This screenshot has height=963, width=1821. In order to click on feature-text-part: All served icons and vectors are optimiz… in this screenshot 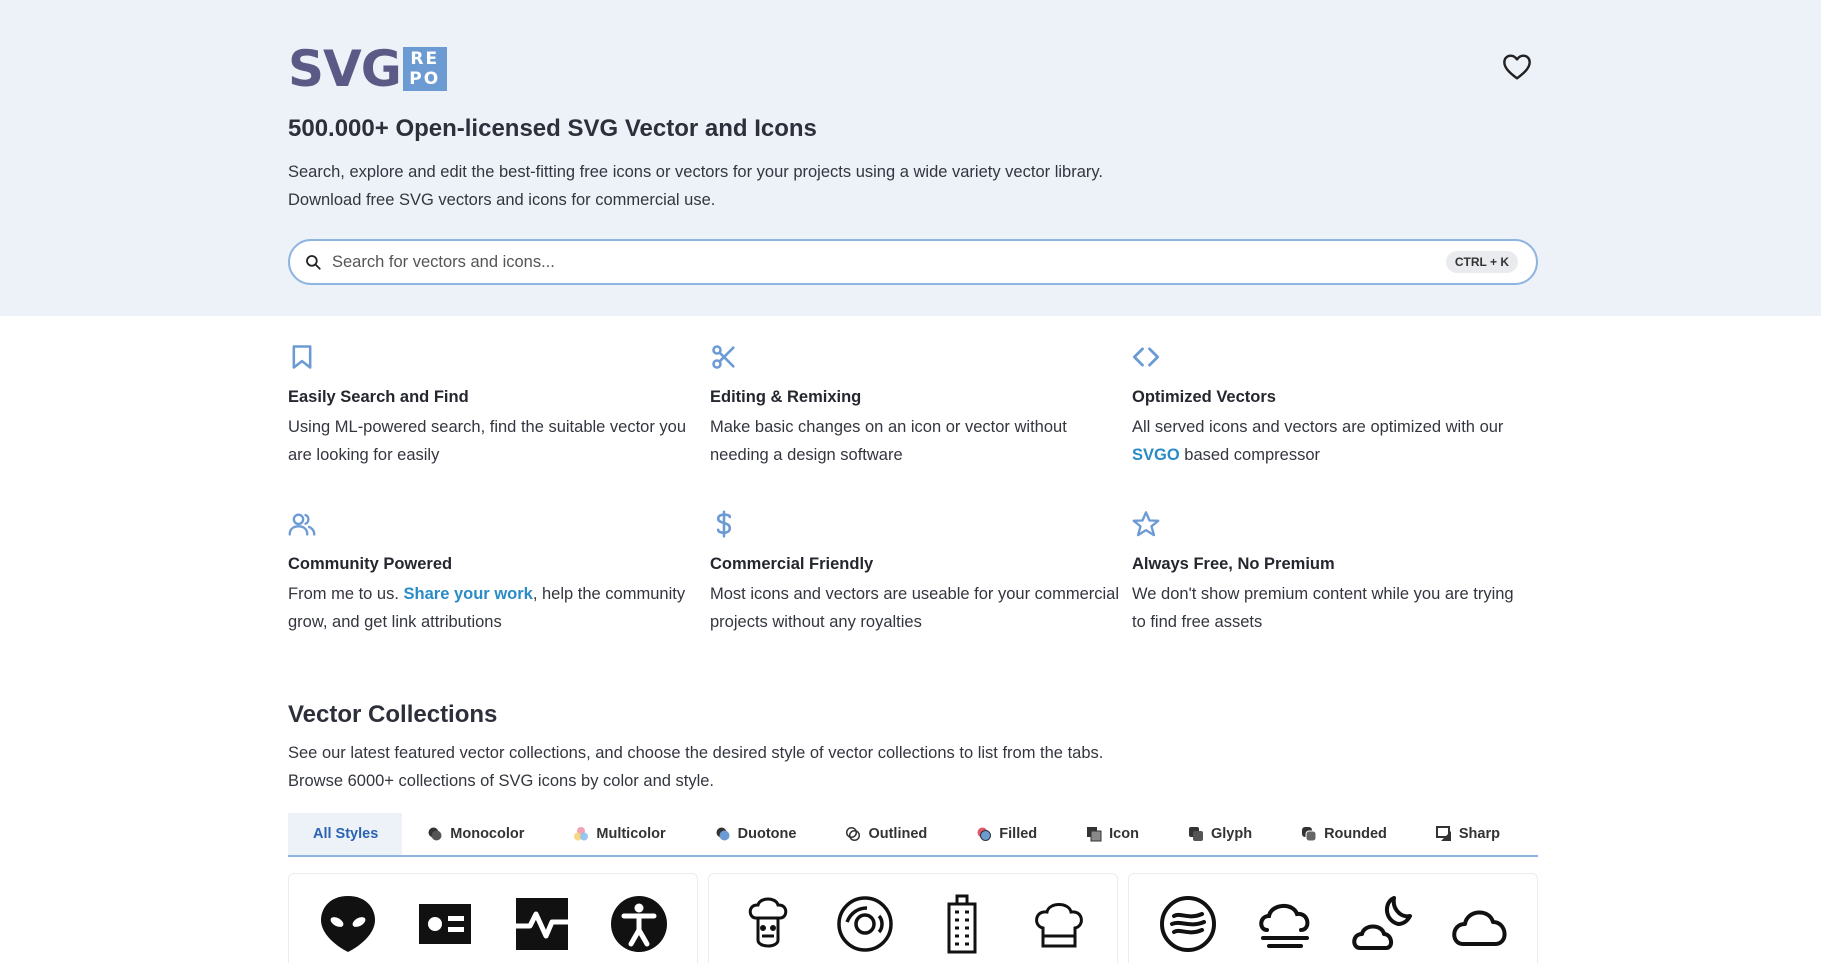, I will do `click(1318, 427)`.